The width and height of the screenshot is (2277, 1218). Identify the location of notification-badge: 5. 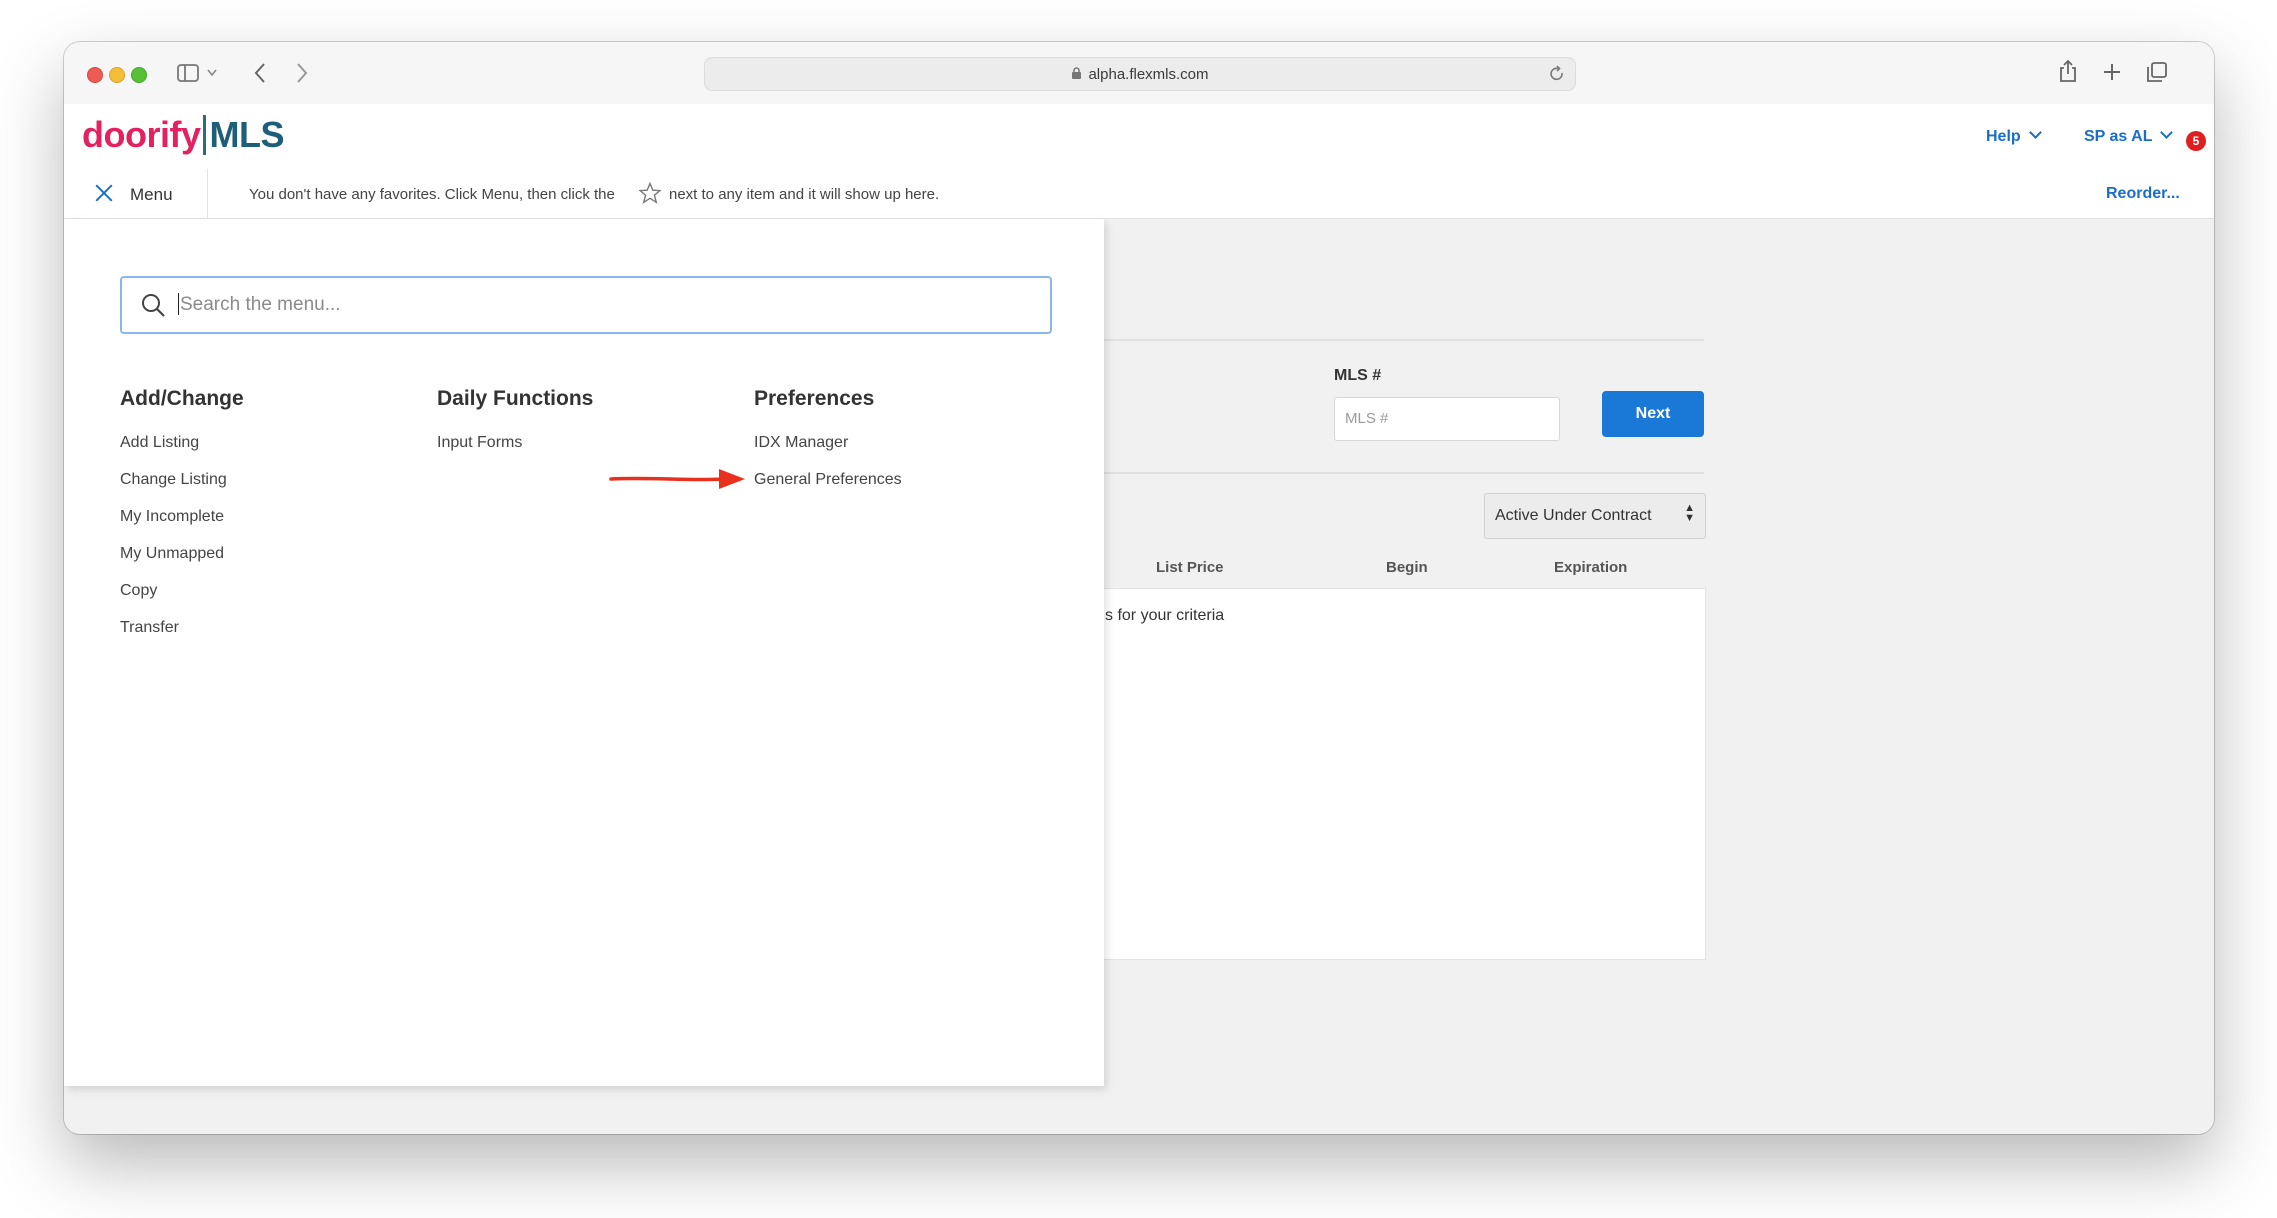
(2196, 141).